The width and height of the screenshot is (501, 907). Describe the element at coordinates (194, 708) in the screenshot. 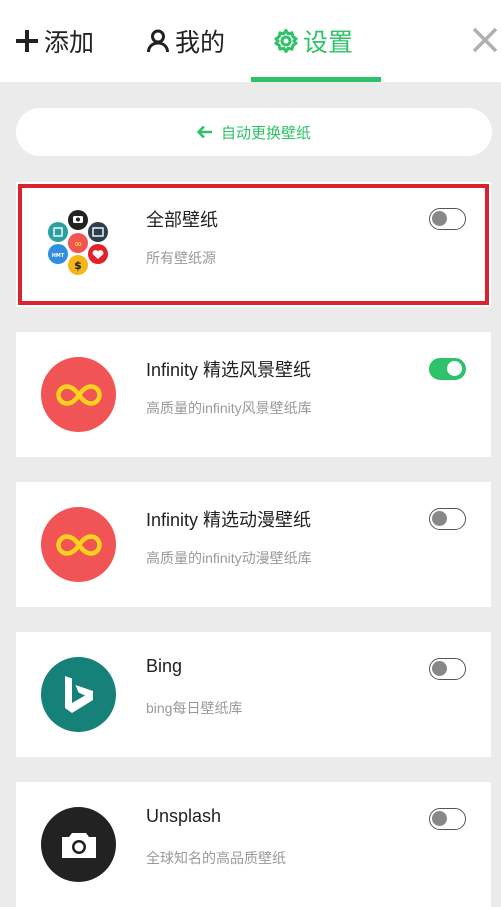

I see `source-subtitle: bing每日壁纸库` at that location.